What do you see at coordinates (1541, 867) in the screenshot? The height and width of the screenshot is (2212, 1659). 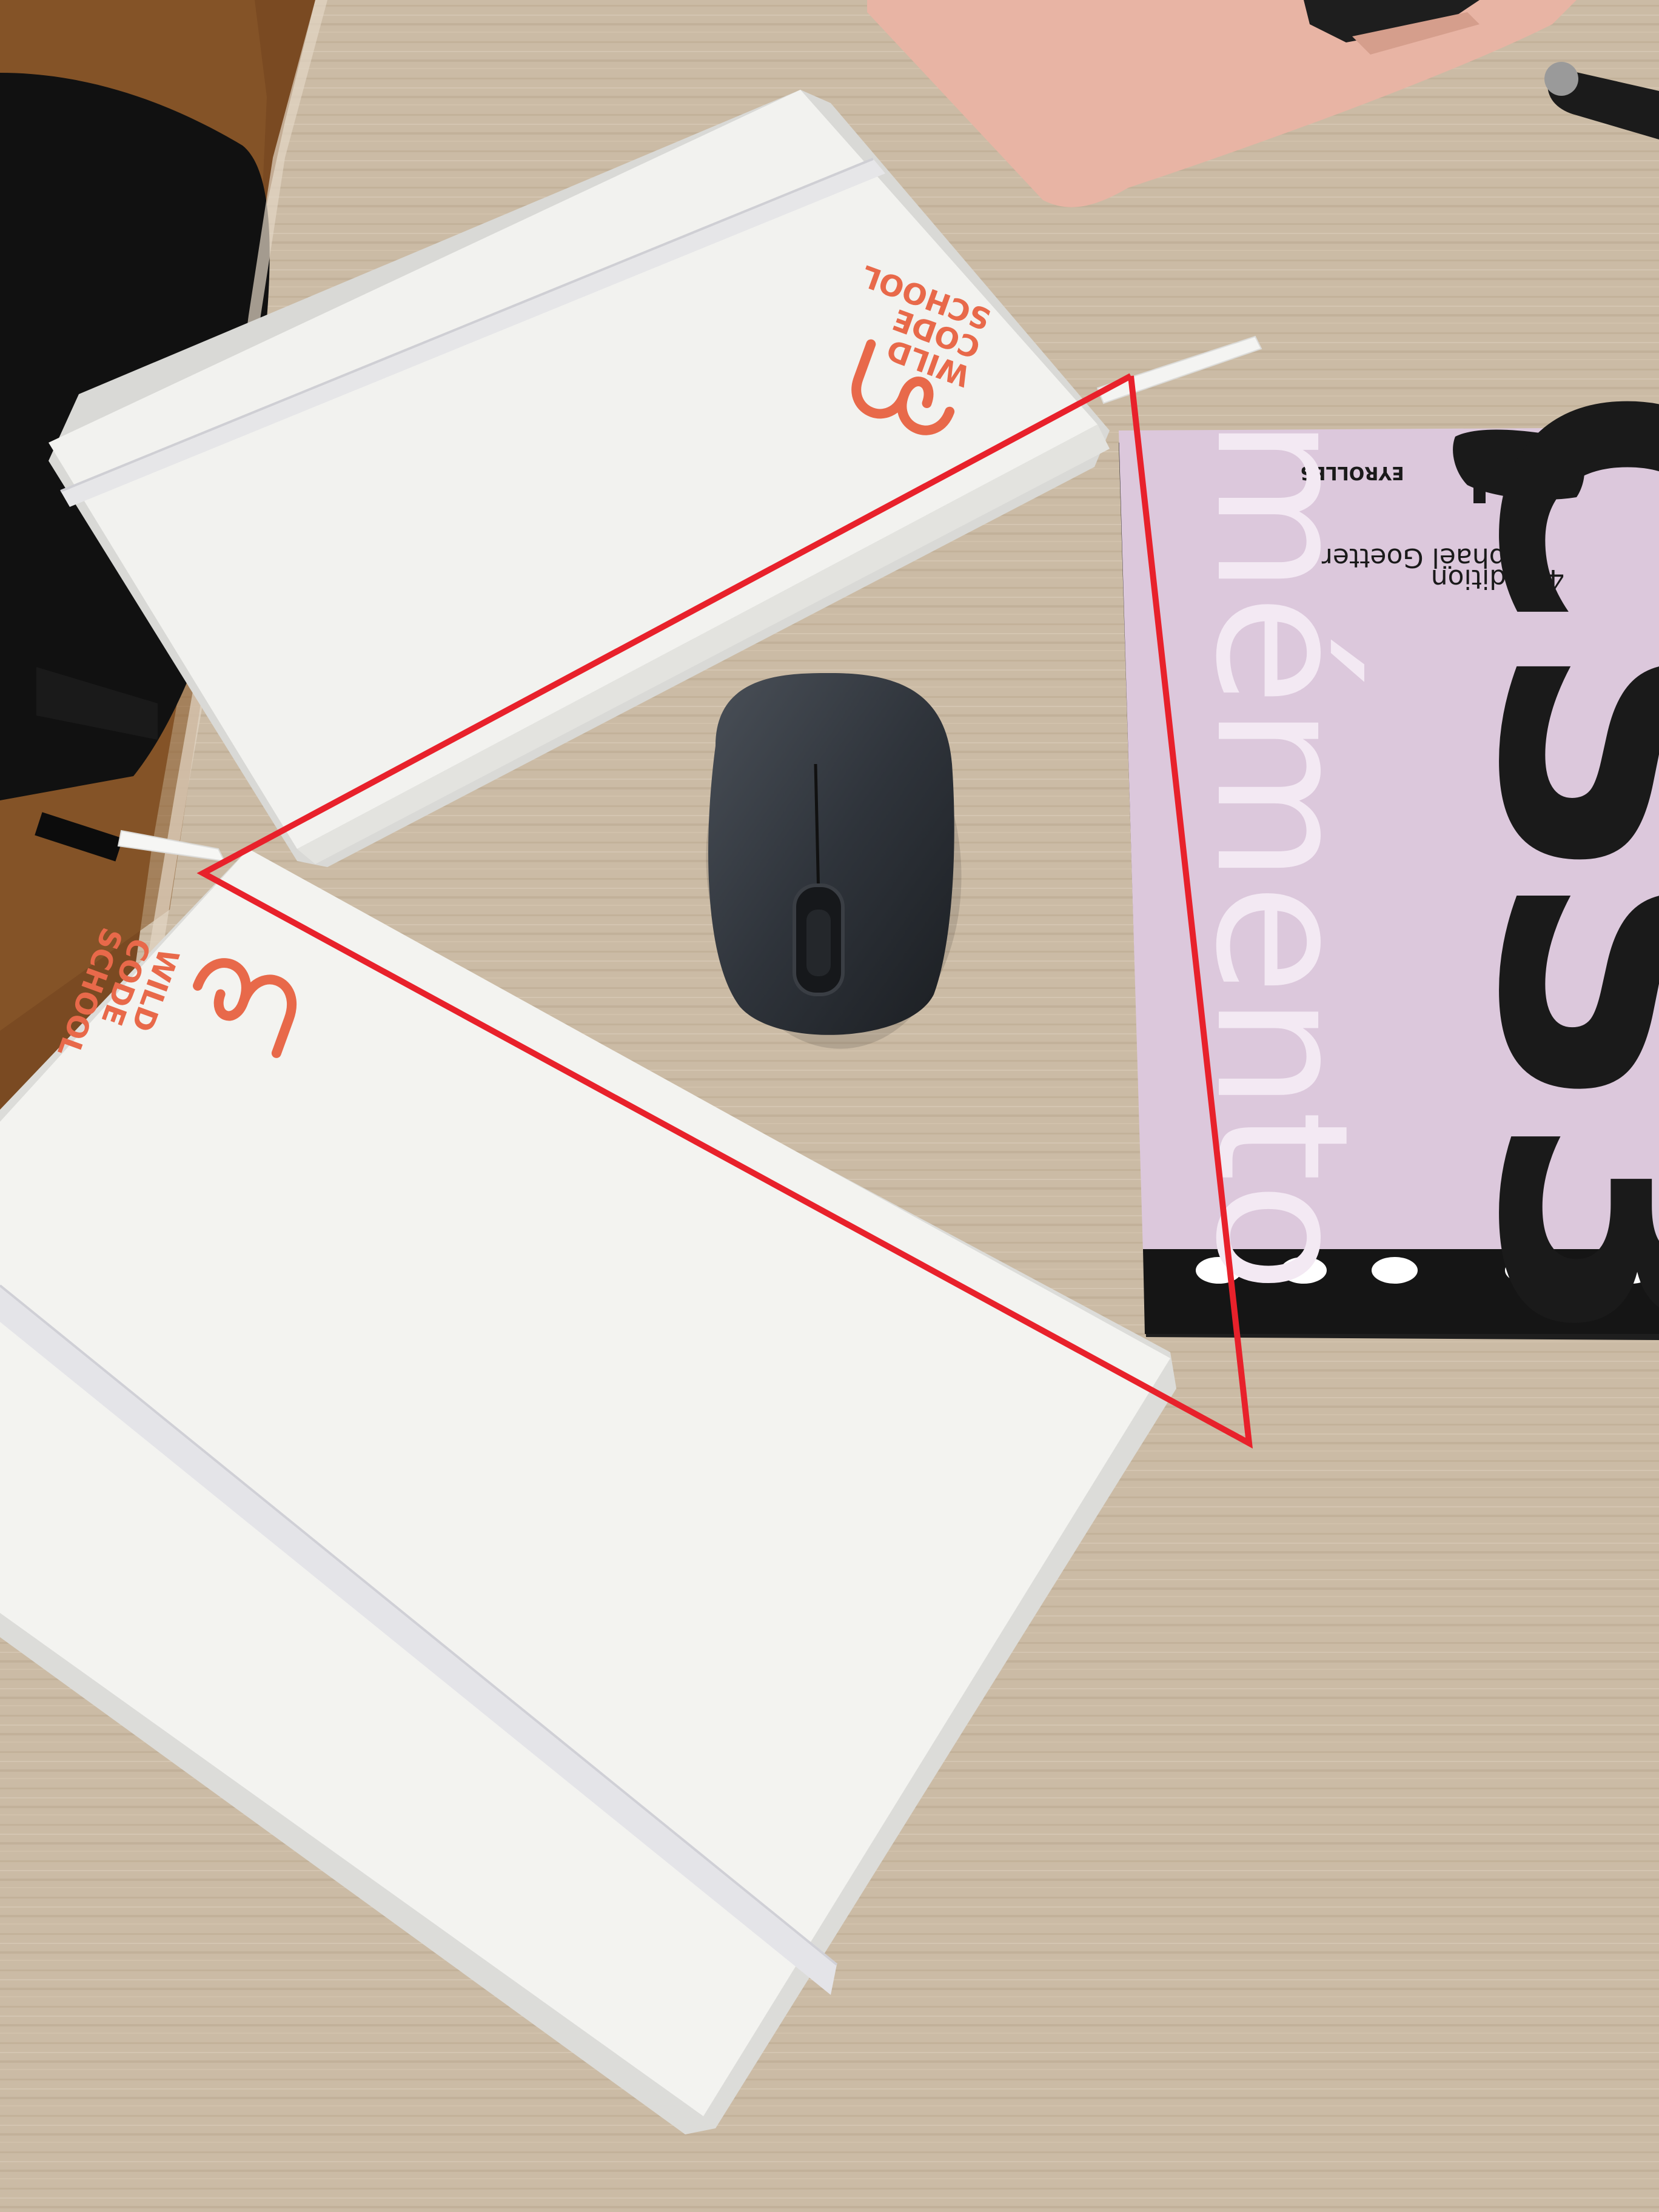 I see `book-title-css3: CSS3` at bounding box center [1541, 867].